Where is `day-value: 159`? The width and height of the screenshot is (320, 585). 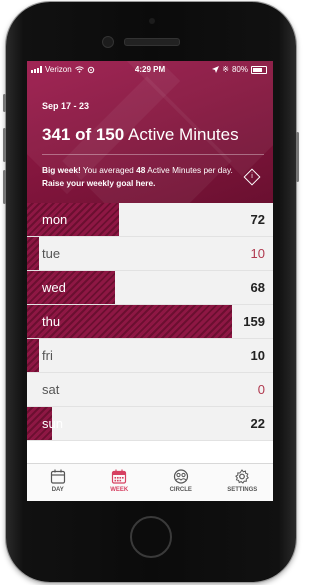 day-value: 159 is located at coordinates (254, 321).